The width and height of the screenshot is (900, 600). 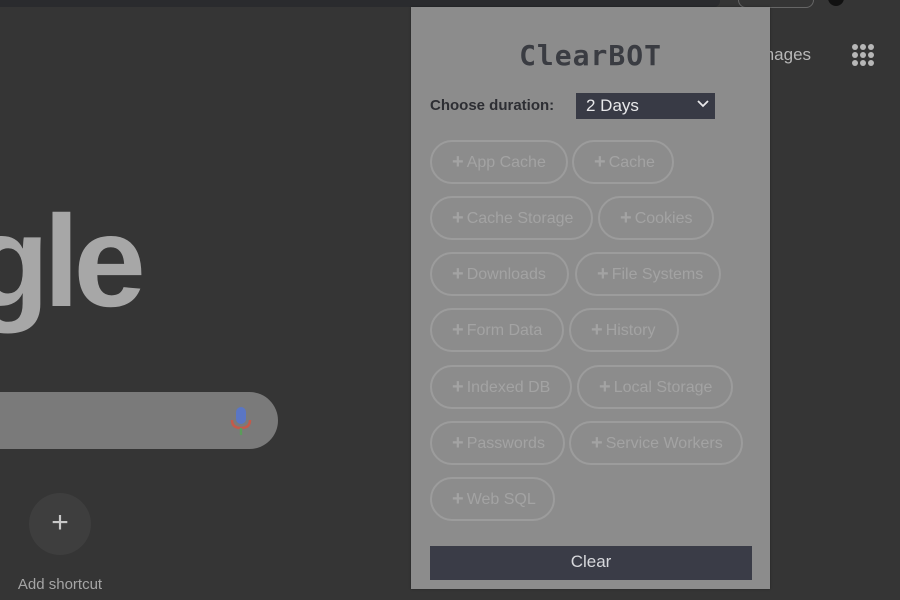 I want to click on duration-label: Choose duration:, so click(x=492, y=105).